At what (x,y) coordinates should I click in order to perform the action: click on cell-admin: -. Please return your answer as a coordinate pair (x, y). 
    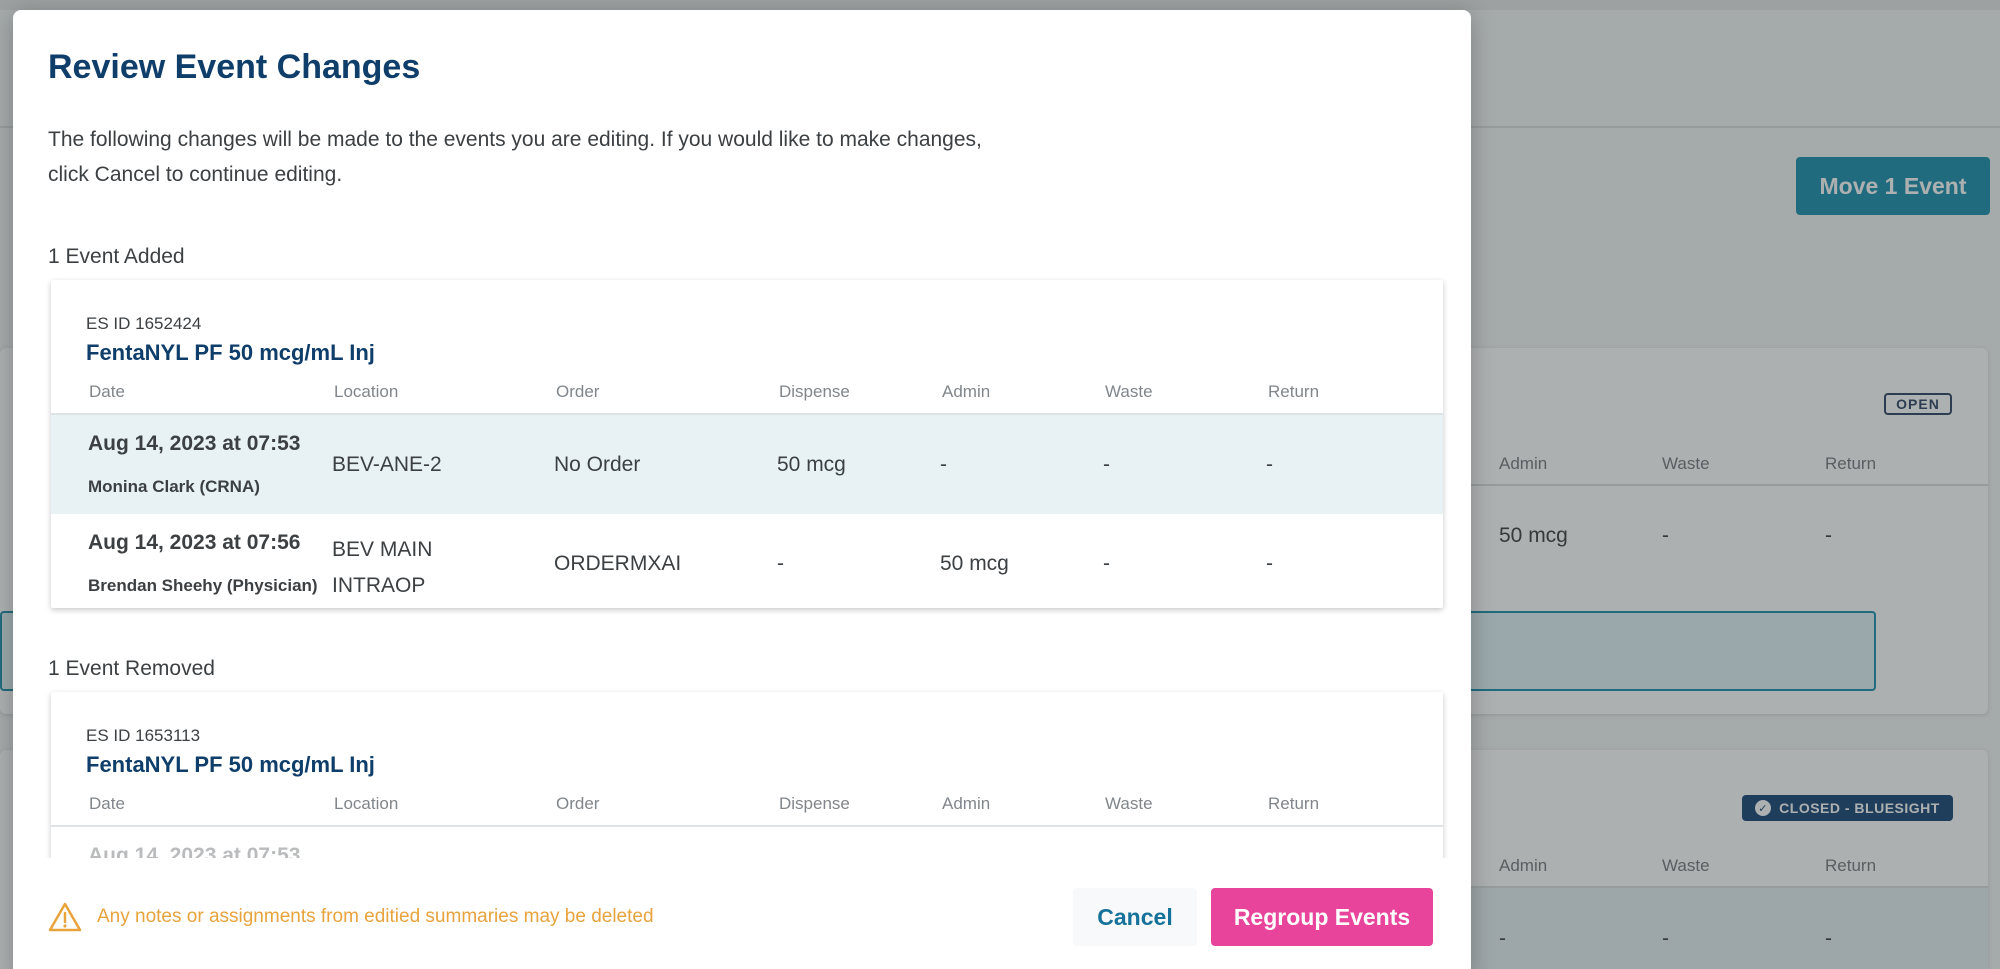
    Looking at the image, I should click on (943, 464).